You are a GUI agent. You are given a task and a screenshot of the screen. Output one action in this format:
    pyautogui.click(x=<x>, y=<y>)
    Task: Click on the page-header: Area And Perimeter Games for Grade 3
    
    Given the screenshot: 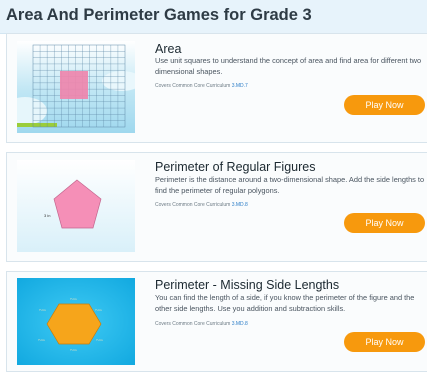 What is the action you would take?
    pyautogui.click(x=213, y=17)
    